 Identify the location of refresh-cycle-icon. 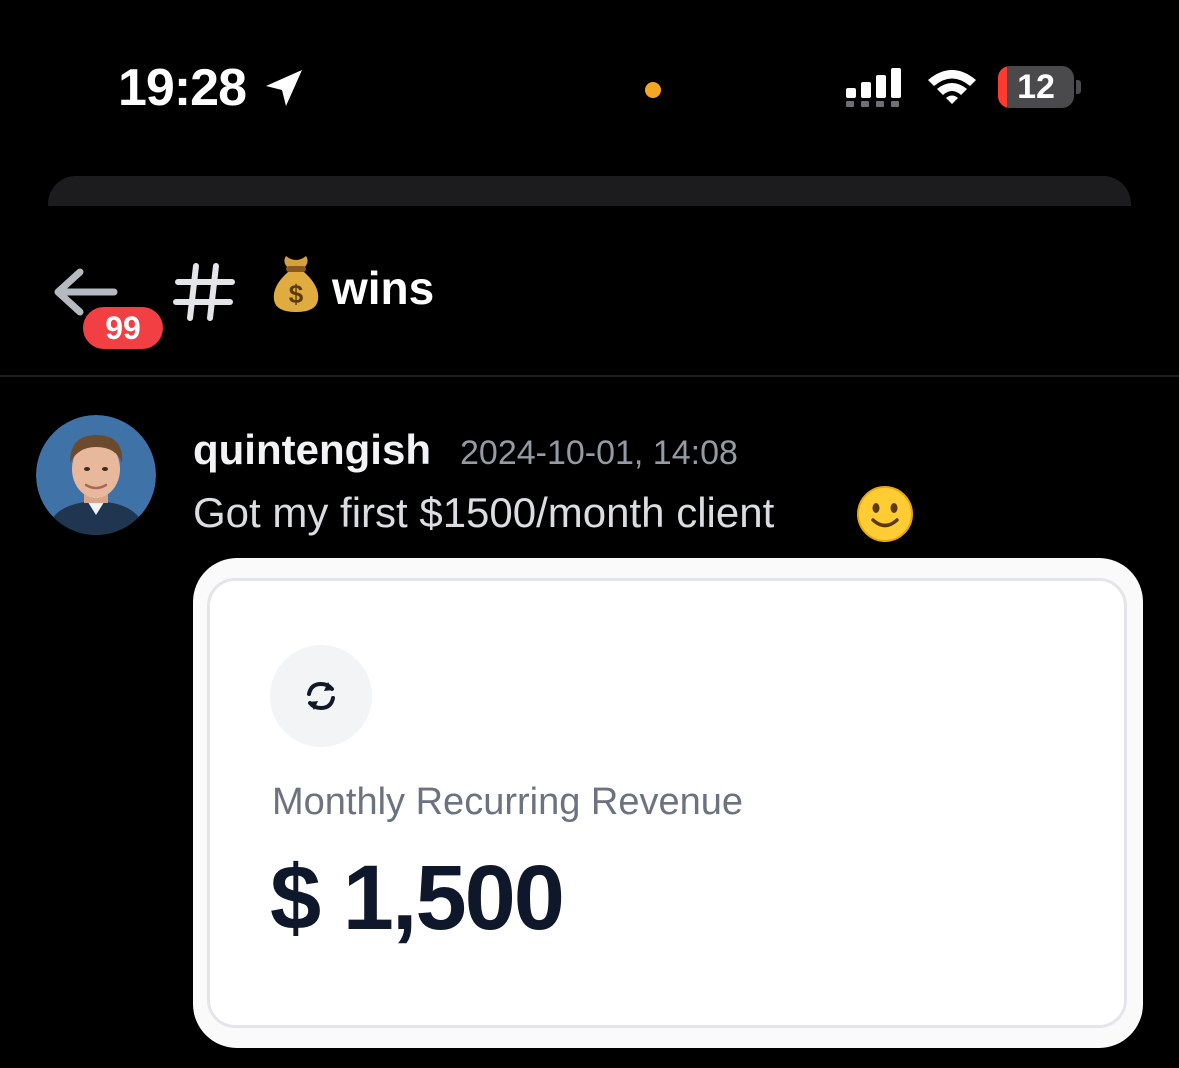
(321, 696).